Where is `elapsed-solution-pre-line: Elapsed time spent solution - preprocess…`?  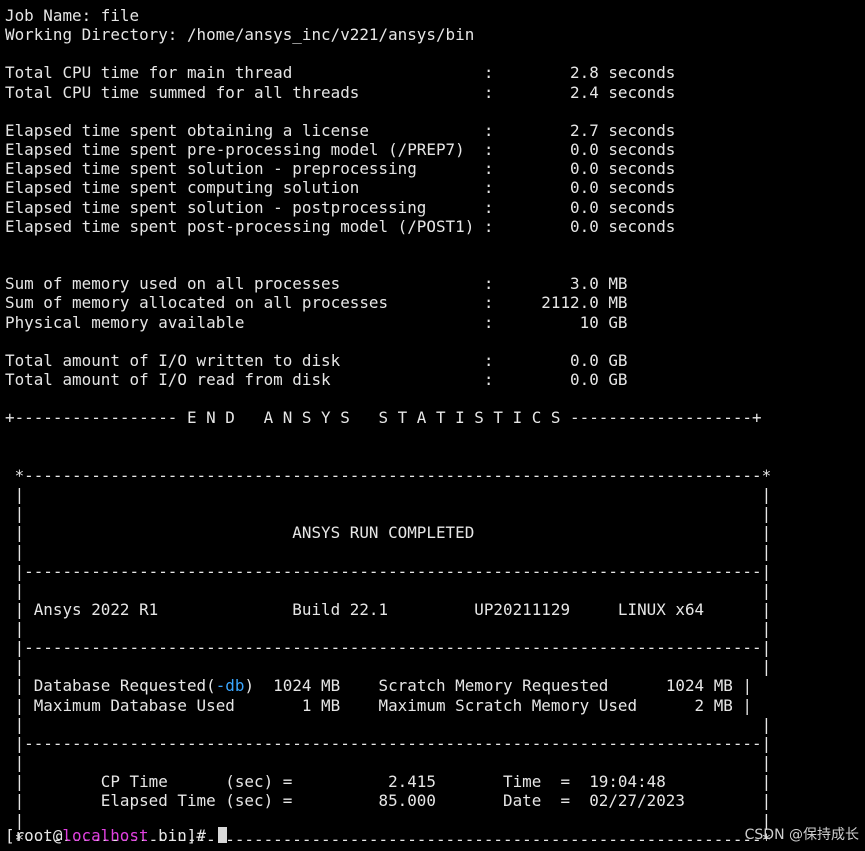 elapsed-solution-pre-line: Elapsed time spent solution - preprocess… is located at coordinates (340, 169).